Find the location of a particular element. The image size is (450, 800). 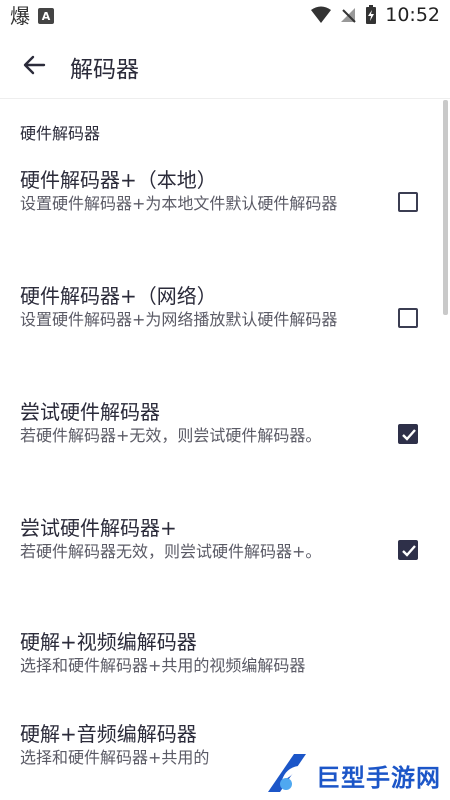

setting-row-hw-plus-local: 硬件解码器+（本地） 设置硬件解码器+为本地文件默认硬件解码器 is located at coordinates (225, 206).